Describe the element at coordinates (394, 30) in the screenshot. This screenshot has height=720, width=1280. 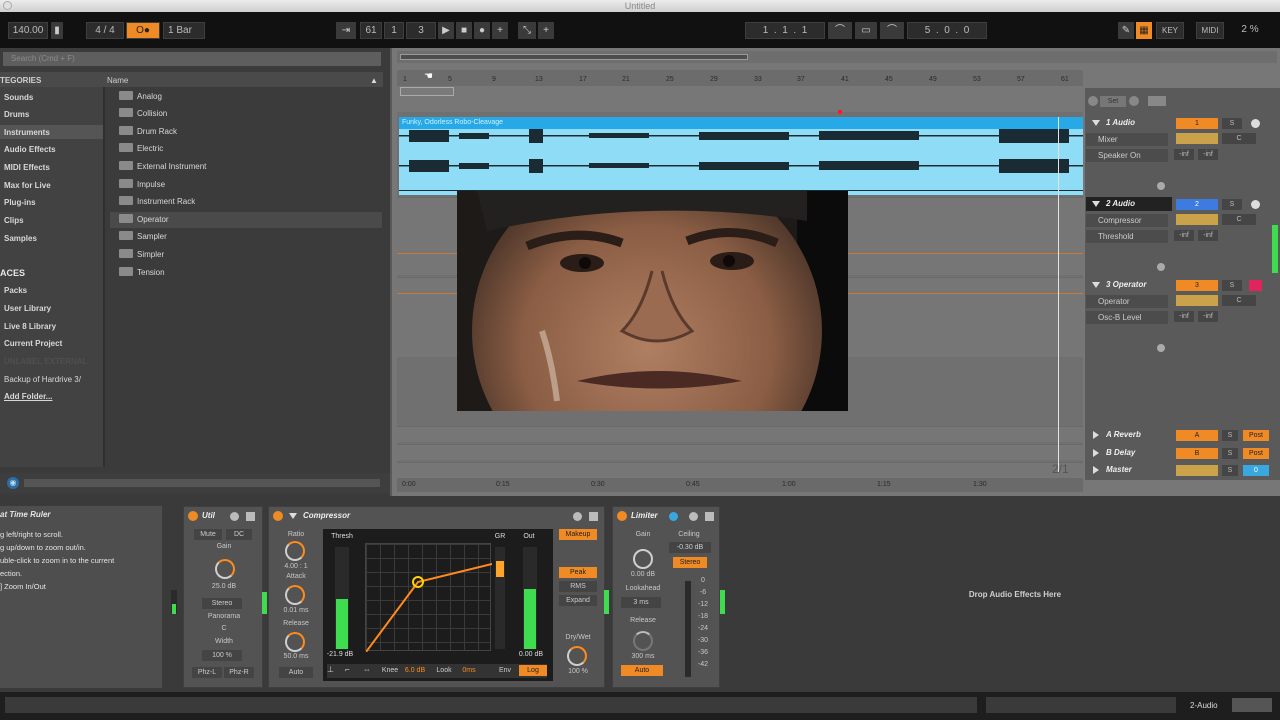
I see `position-beat: 1` at that location.